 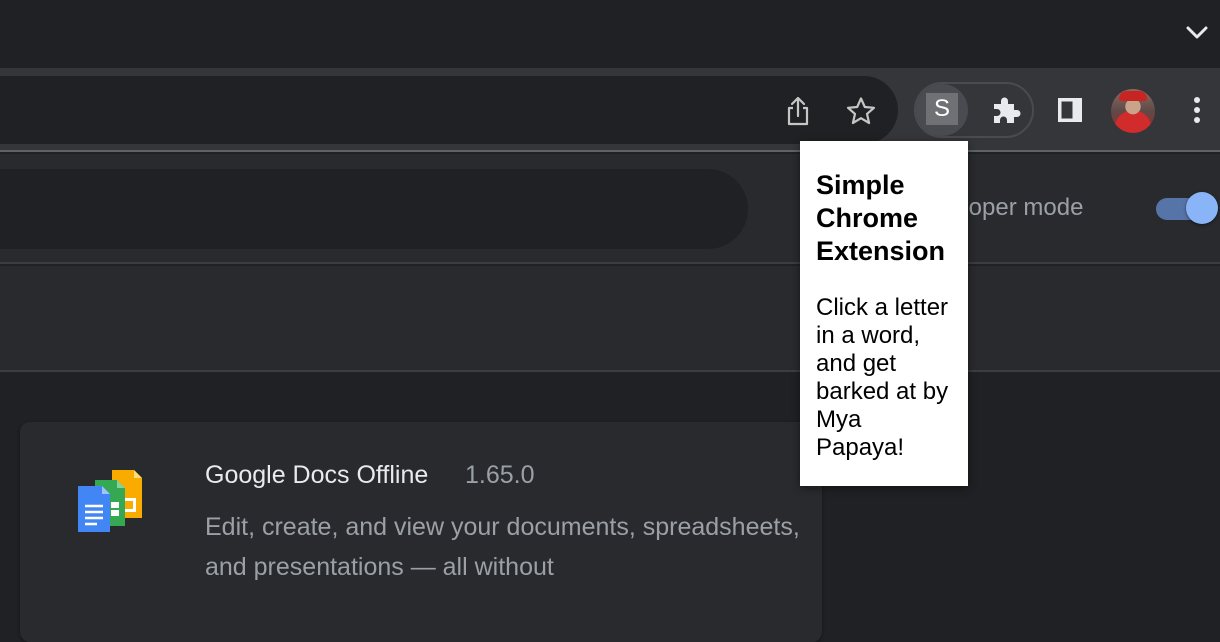 I want to click on share-button, so click(x=798, y=111).